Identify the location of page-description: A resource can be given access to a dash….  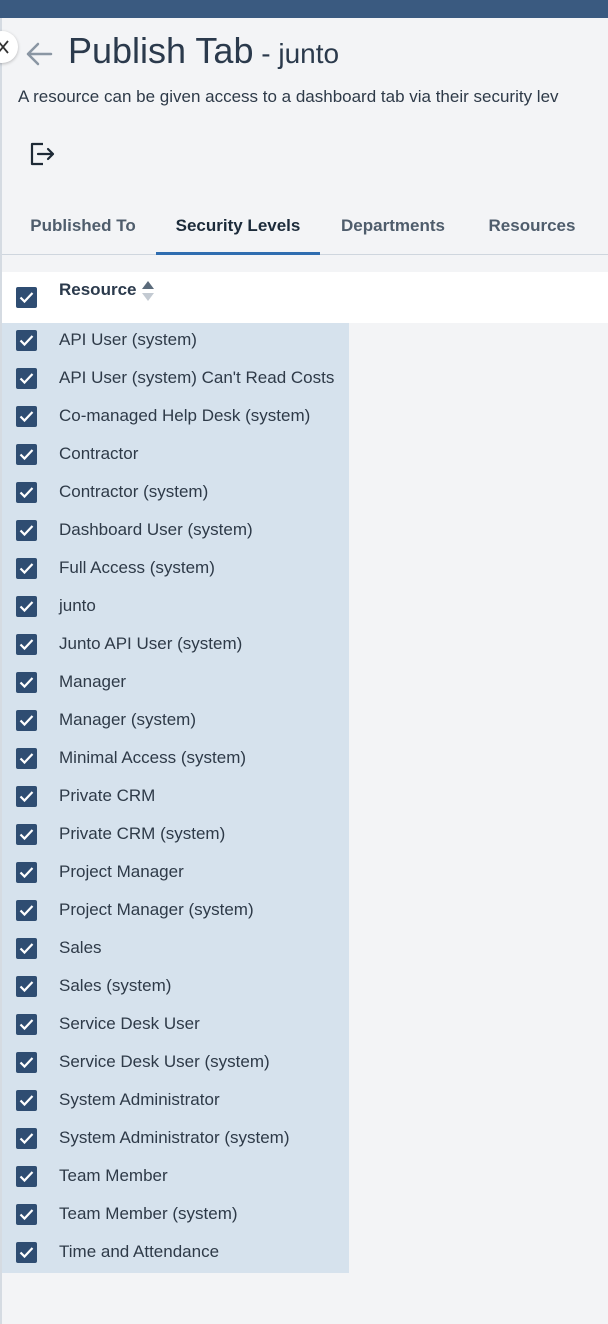
(288, 96).